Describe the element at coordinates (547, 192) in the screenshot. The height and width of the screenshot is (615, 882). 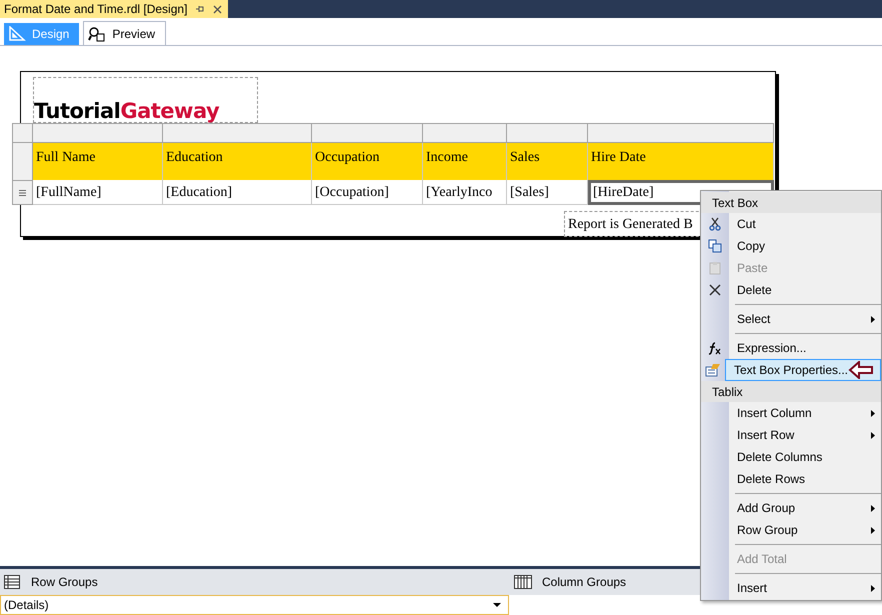
I see `data-cell: [Sales]` at that location.